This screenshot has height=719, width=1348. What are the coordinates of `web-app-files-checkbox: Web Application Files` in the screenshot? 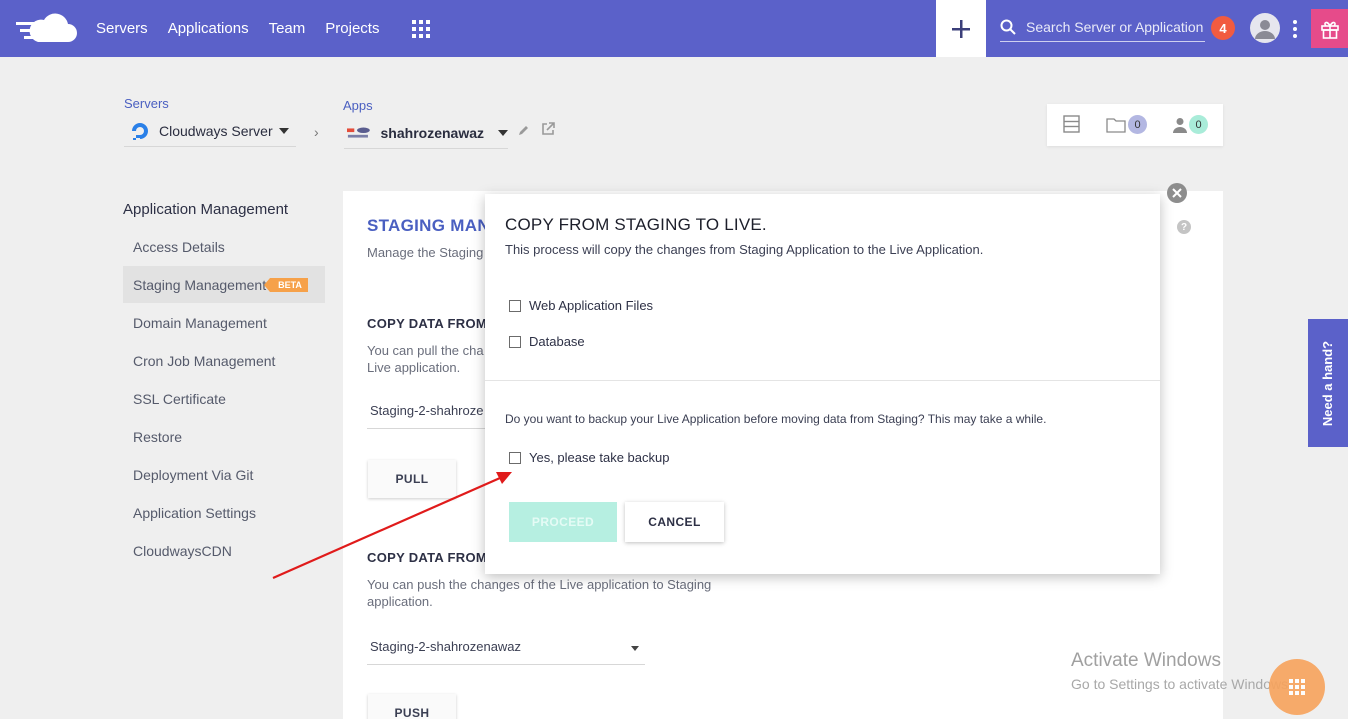 It's located at (581, 305).